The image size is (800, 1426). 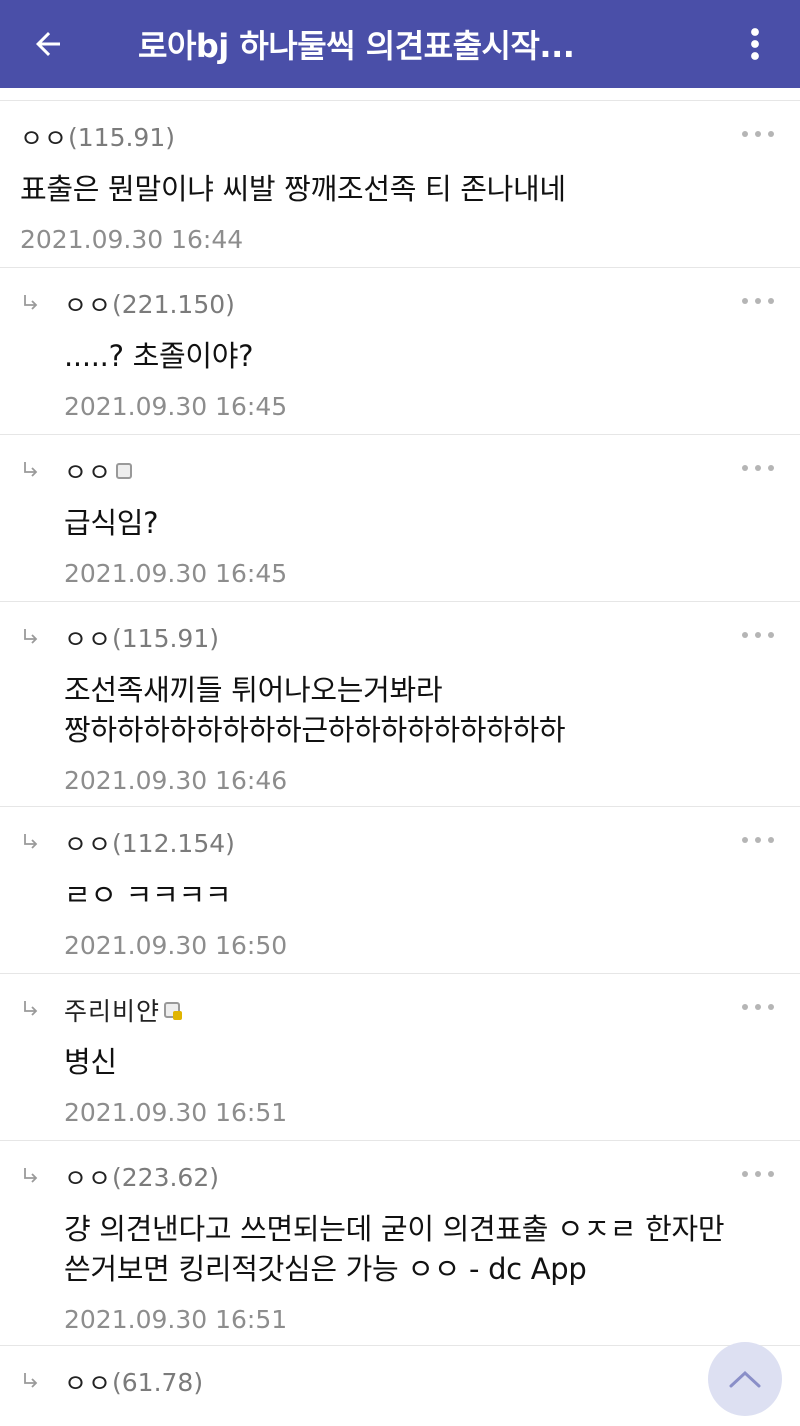 What do you see at coordinates (400, 890) in the screenshot?
I see `reply-item: ㅇㅇ (112.154) ㄹㅇ ㅋㅋㅋㅋ 2021.09.30 16:50` at bounding box center [400, 890].